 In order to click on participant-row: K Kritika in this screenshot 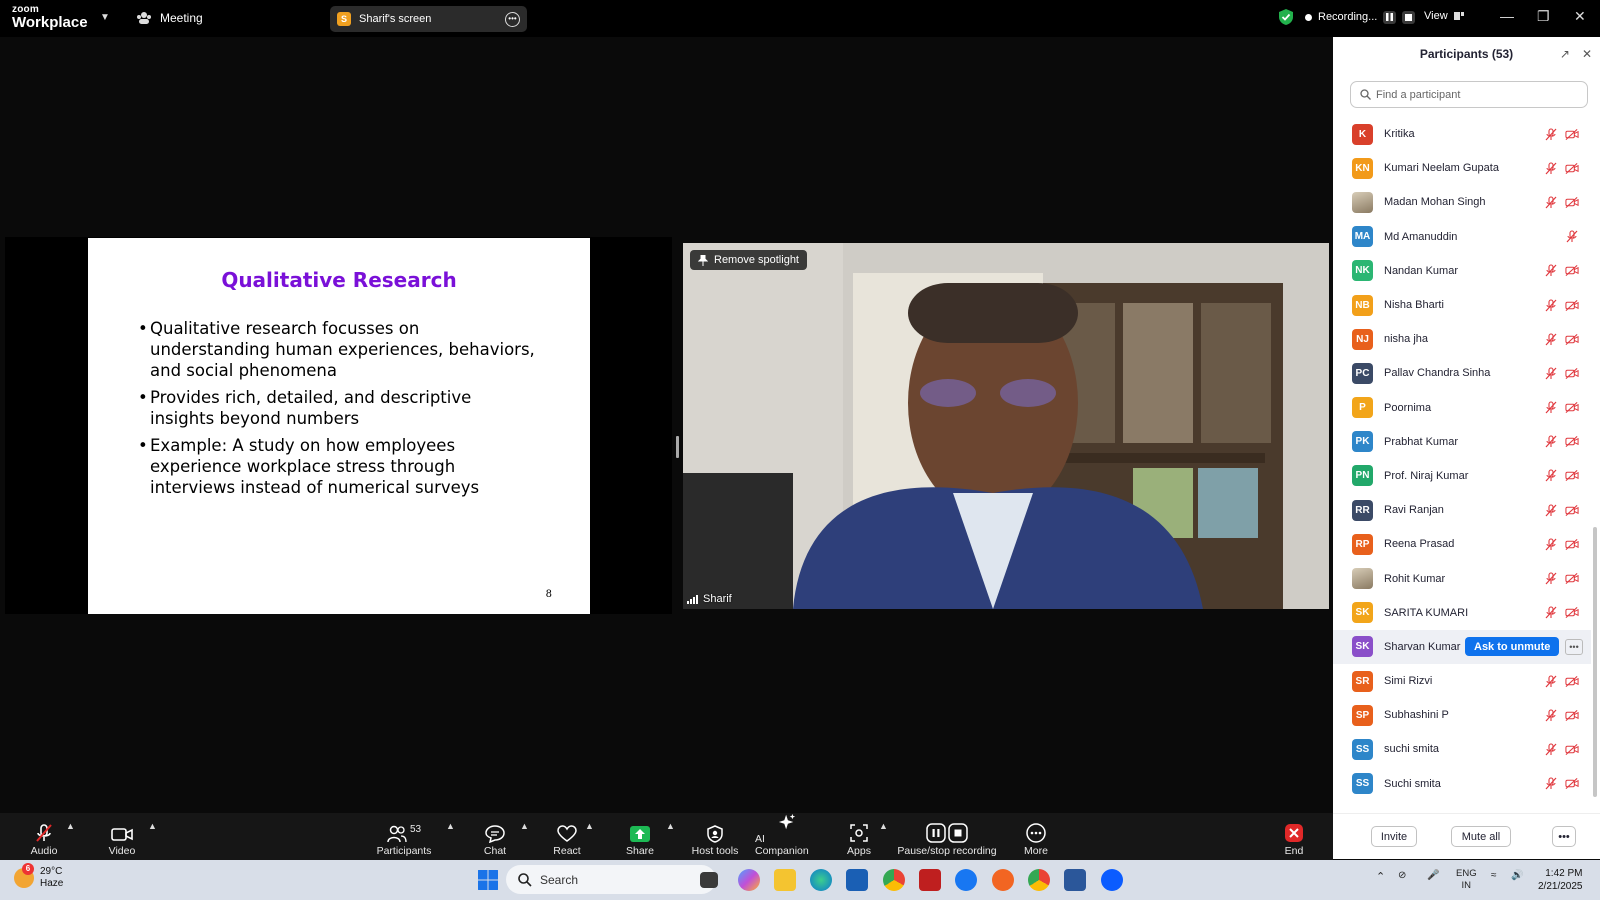, I will do `click(1462, 134)`.